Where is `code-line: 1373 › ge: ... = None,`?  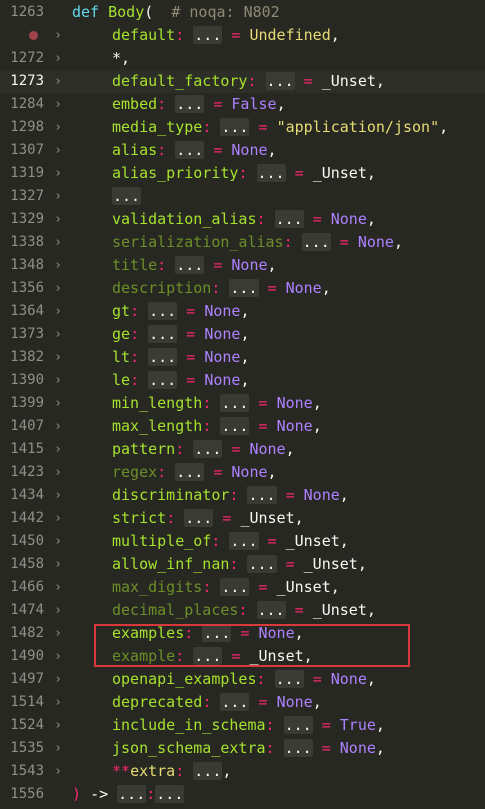
code-line: 1373 › ge: ... = None, is located at coordinates (242, 334).